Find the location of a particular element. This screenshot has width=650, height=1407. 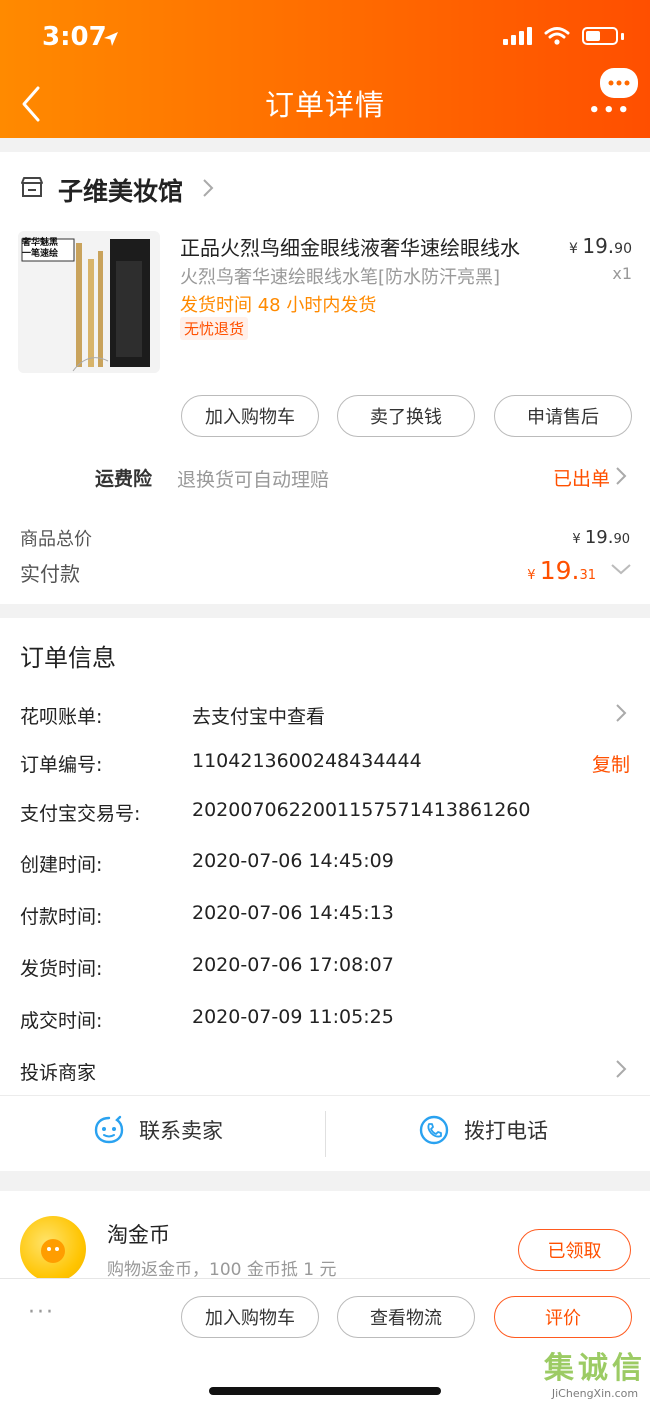

total-symbol: ¥ is located at coordinates (578, 539).